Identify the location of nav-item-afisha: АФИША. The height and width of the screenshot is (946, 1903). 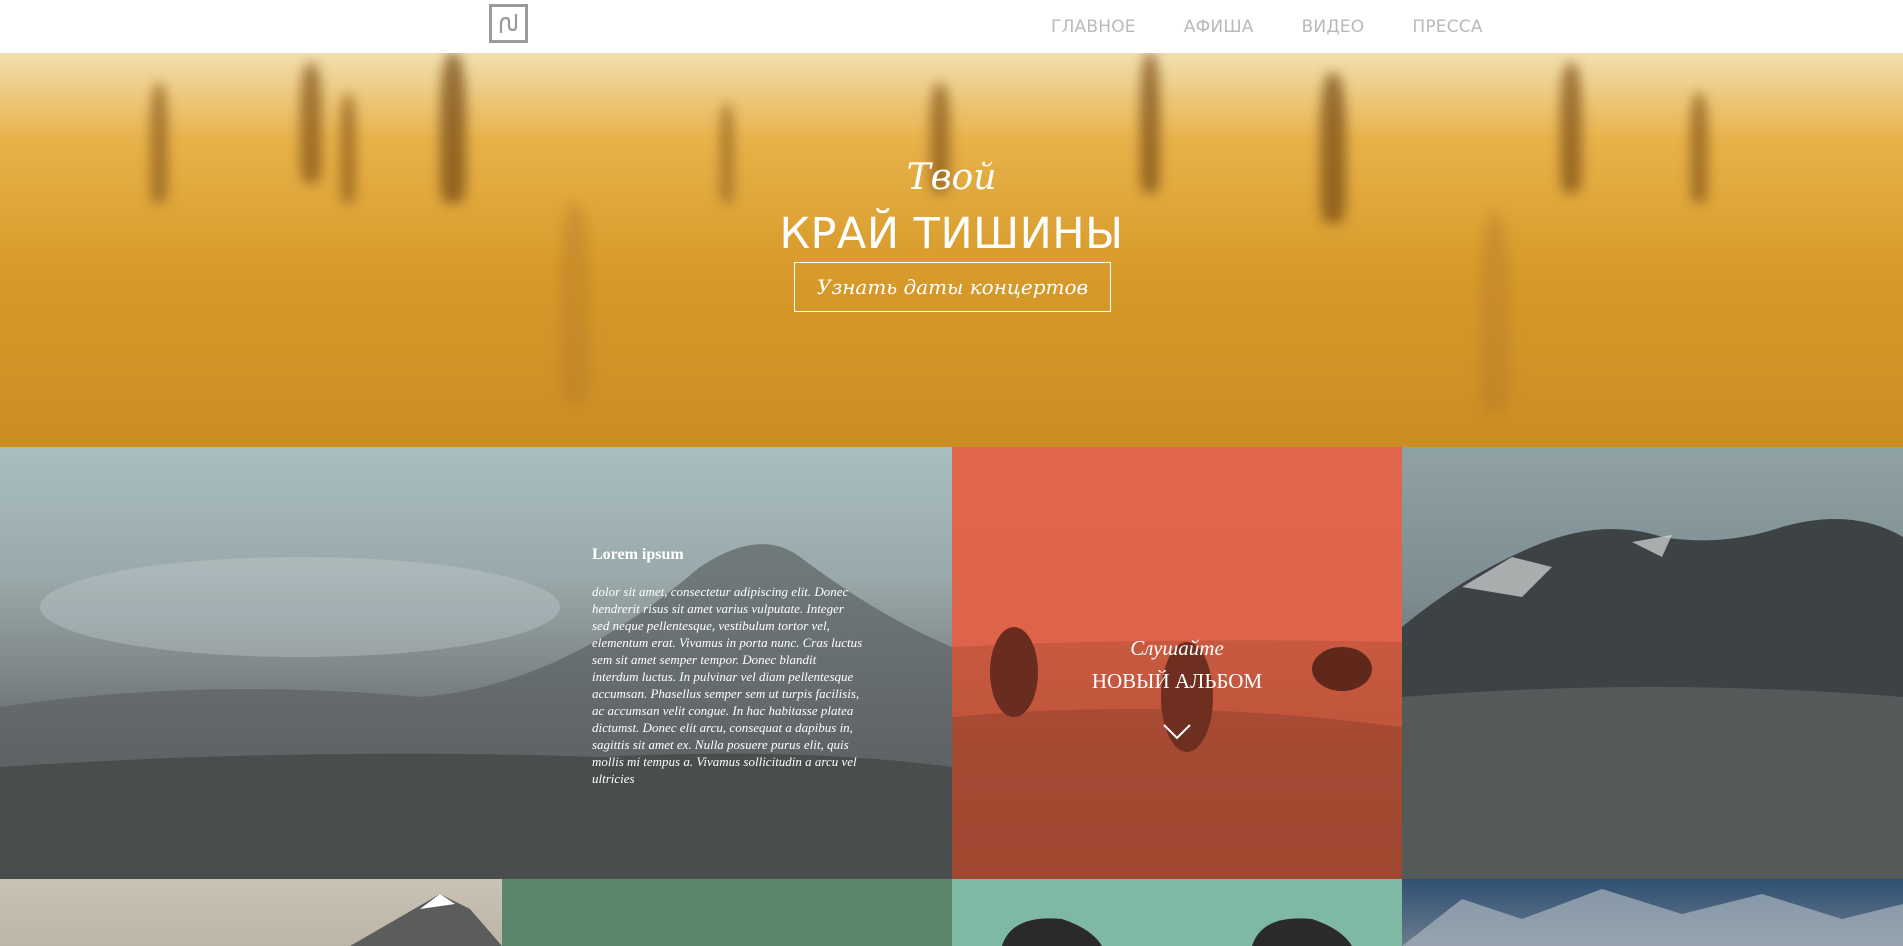
(1219, 27).